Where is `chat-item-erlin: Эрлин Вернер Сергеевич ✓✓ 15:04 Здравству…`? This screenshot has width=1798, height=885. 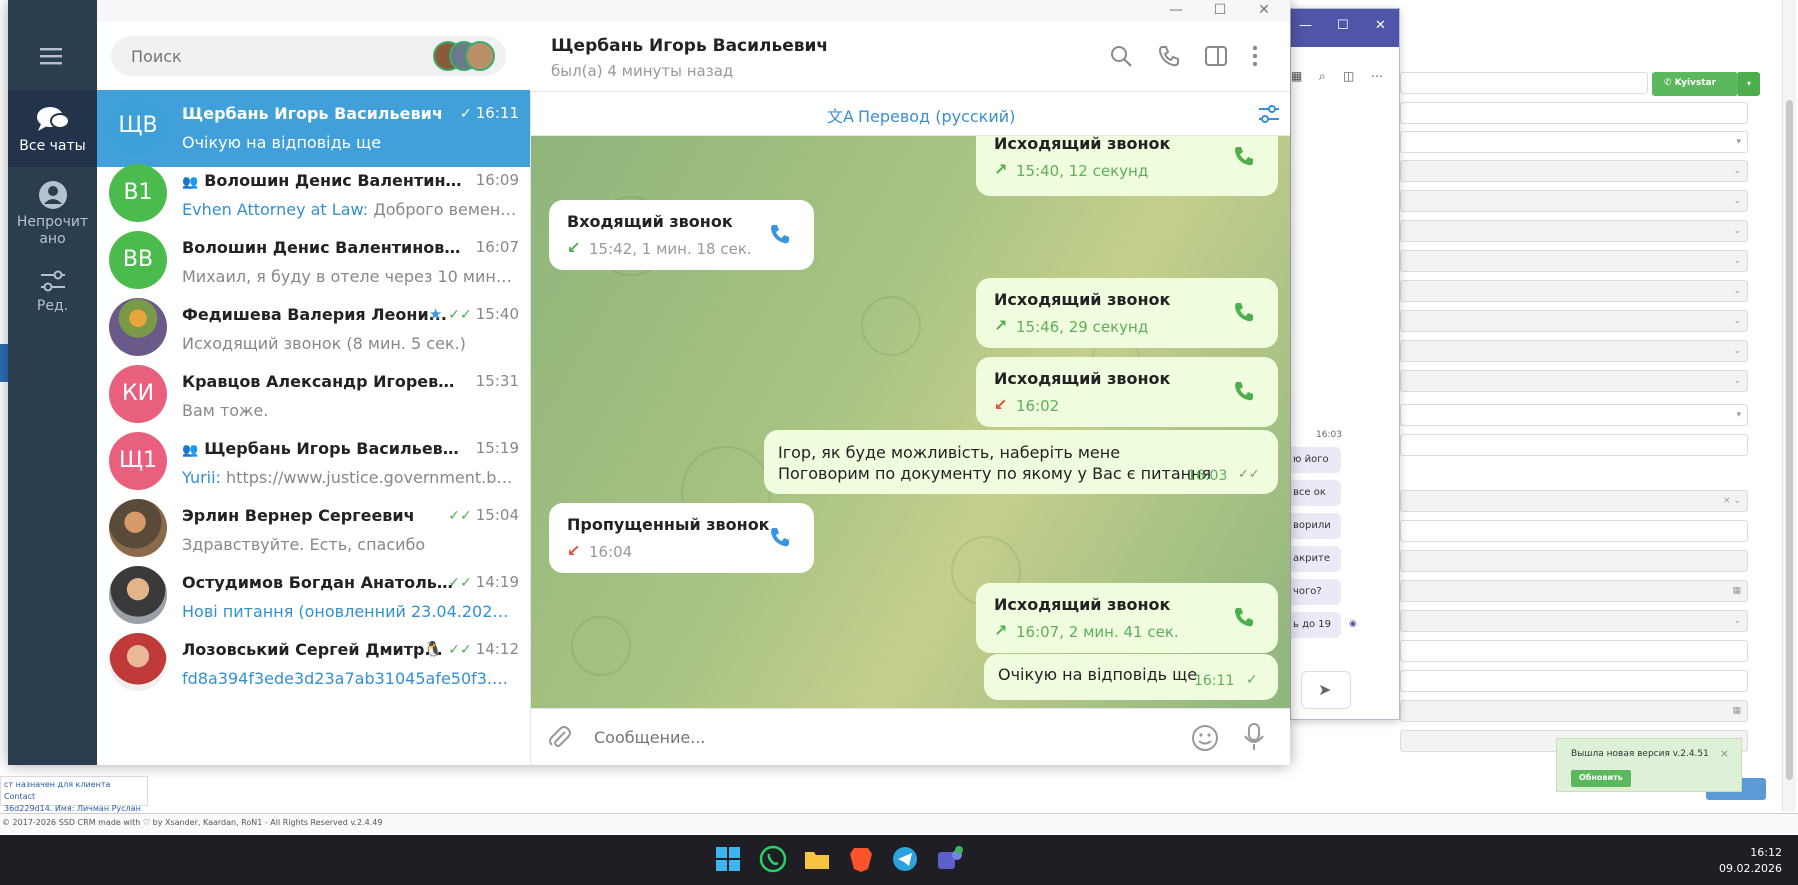 chat-item-erlin: Эрлин Вернер Сергеевич ✓✓ 15:04 Здравству… is located at coordinates (313, 530).